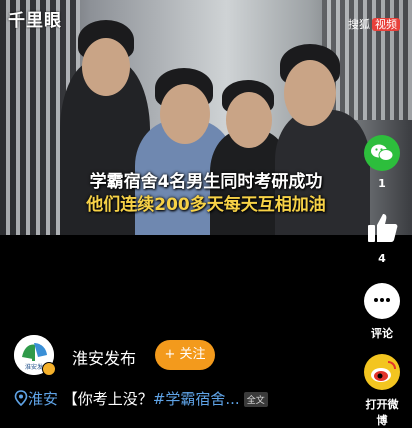 The width and height of the screenshot is (412, 428). I want to click on verified-badge-icon, so click(49, 369).